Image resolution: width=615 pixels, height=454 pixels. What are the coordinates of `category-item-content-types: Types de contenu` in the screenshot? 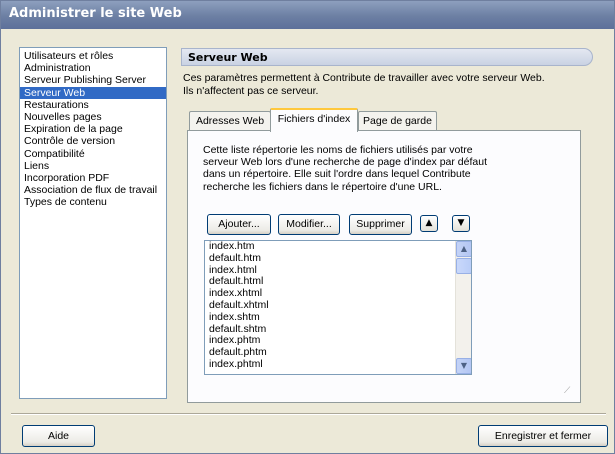 It's located at (93, 202).